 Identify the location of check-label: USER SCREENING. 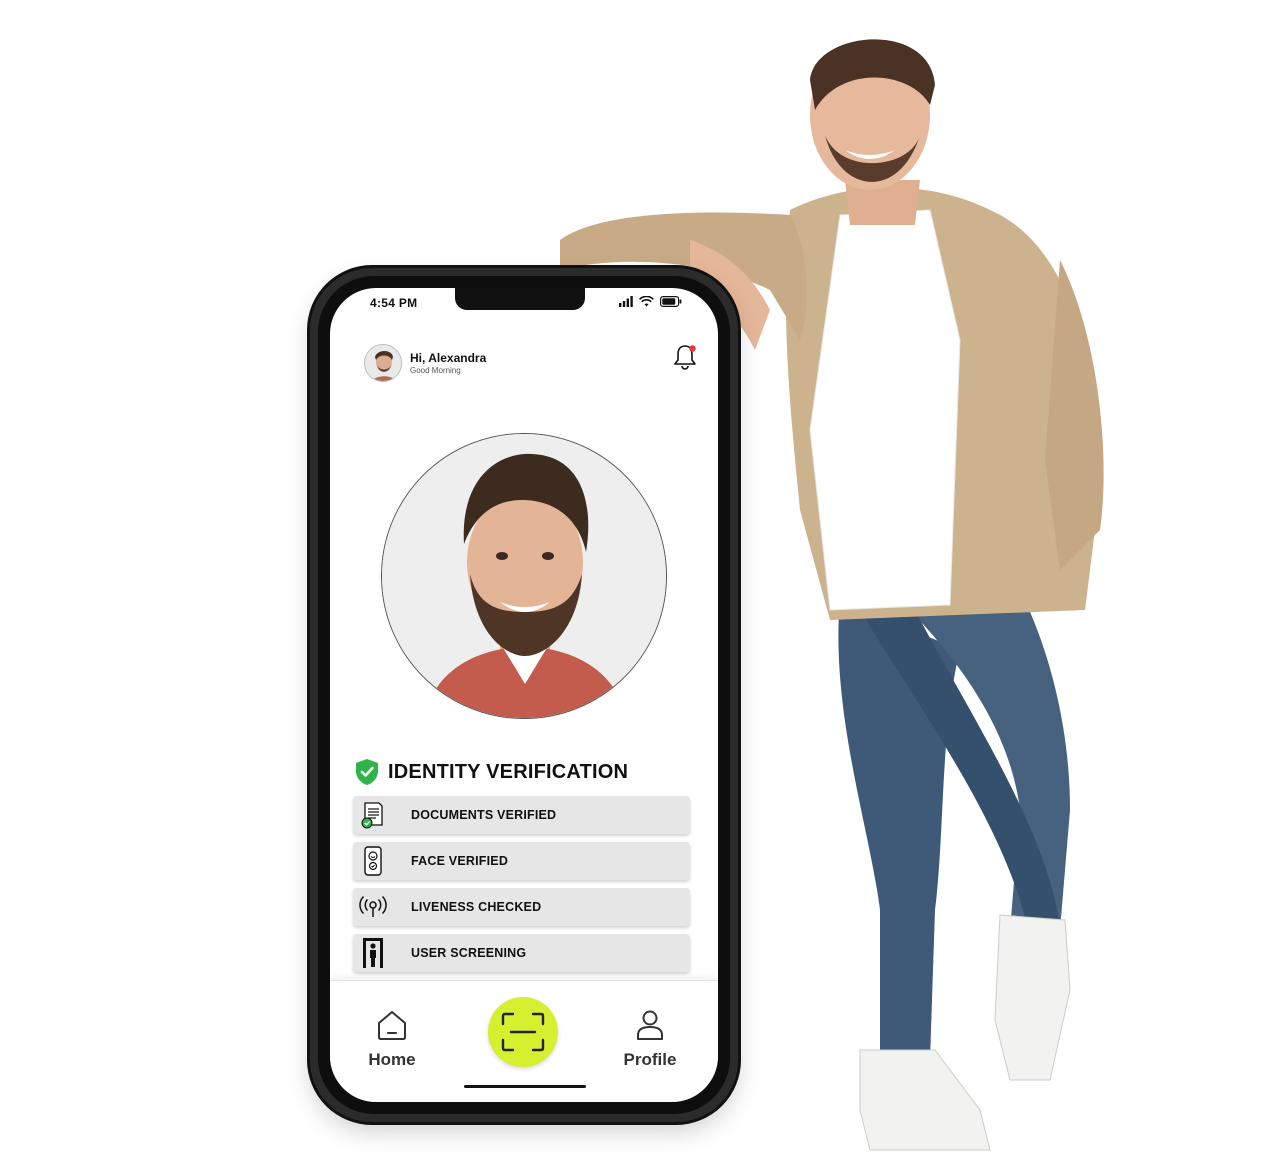
(469, 953).